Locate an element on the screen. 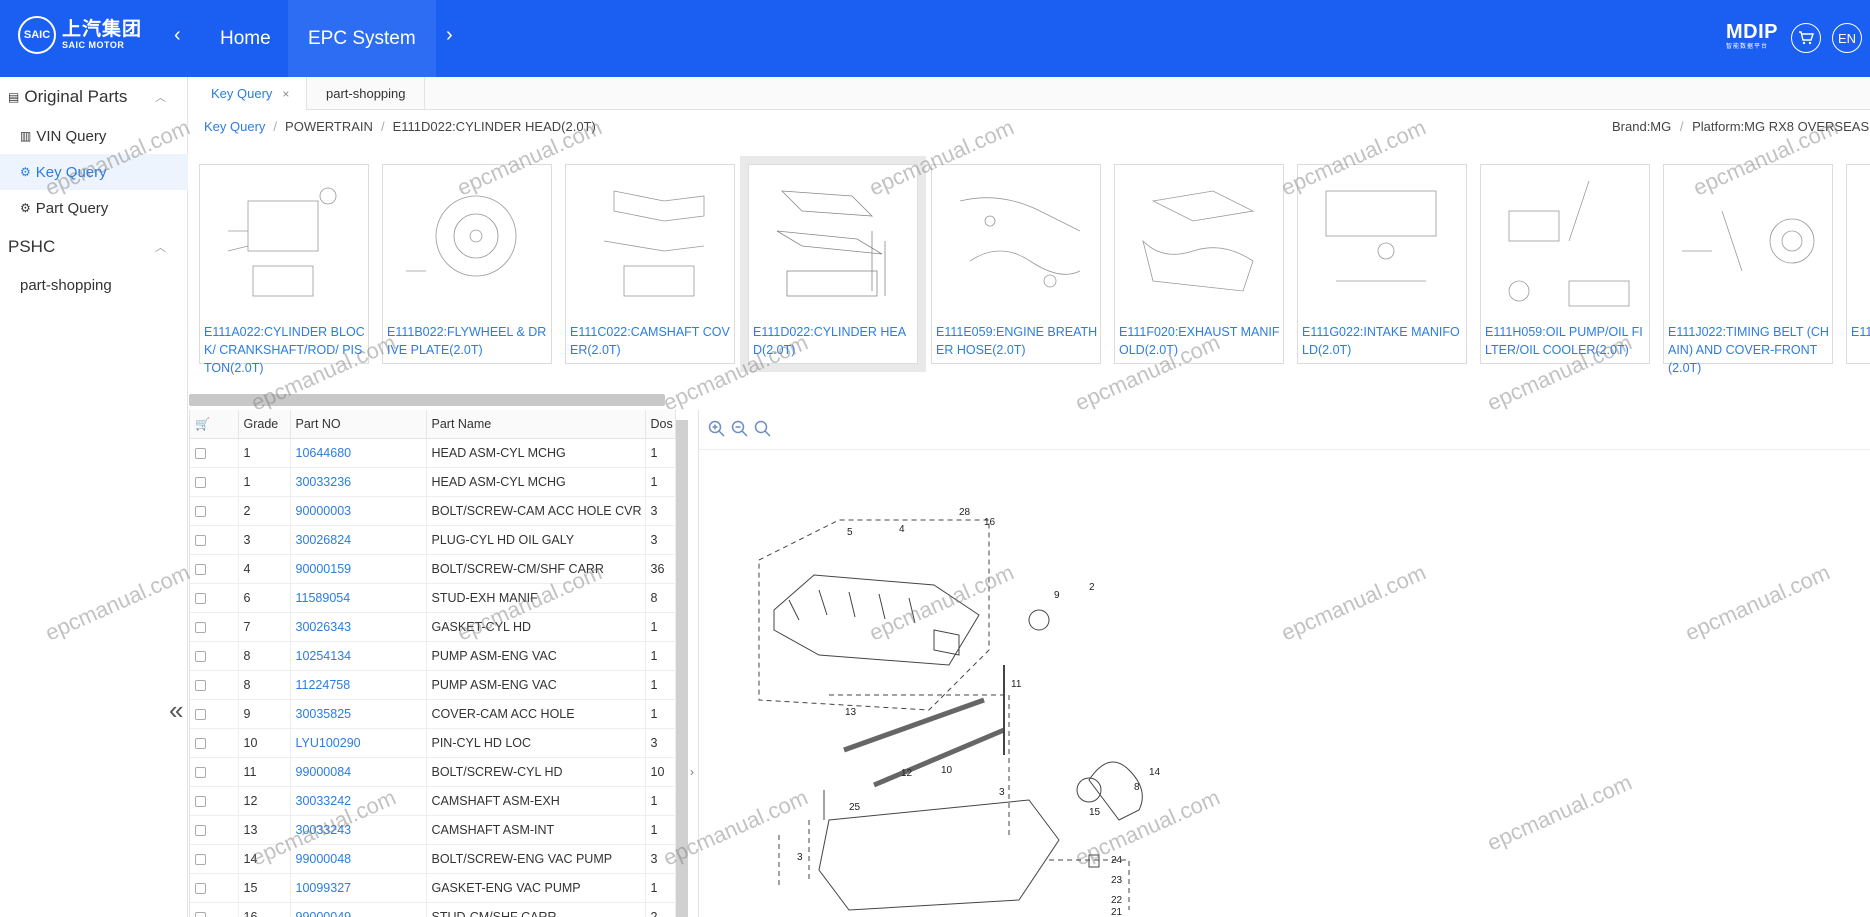 The width and height of the screenshot is (1870, 917). part-no-link: 10644680 is located at coordinates (358, 453).